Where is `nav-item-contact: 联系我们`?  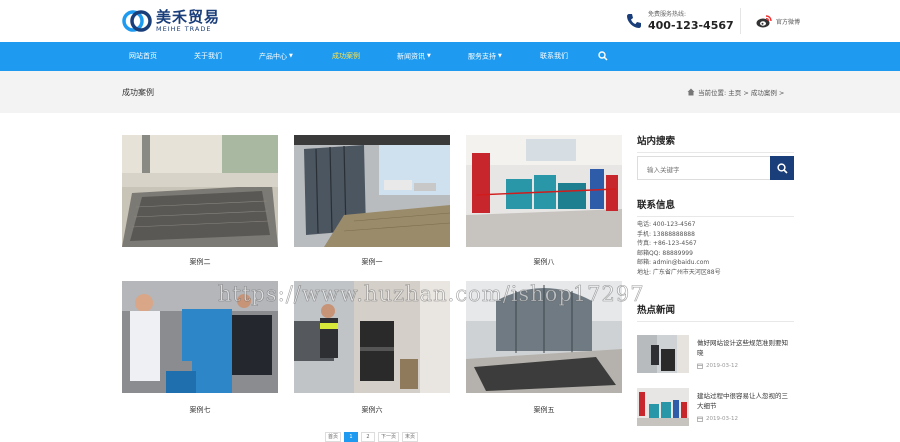
nav-item-contact: 联系我们 is located at coordinates (554, 56).